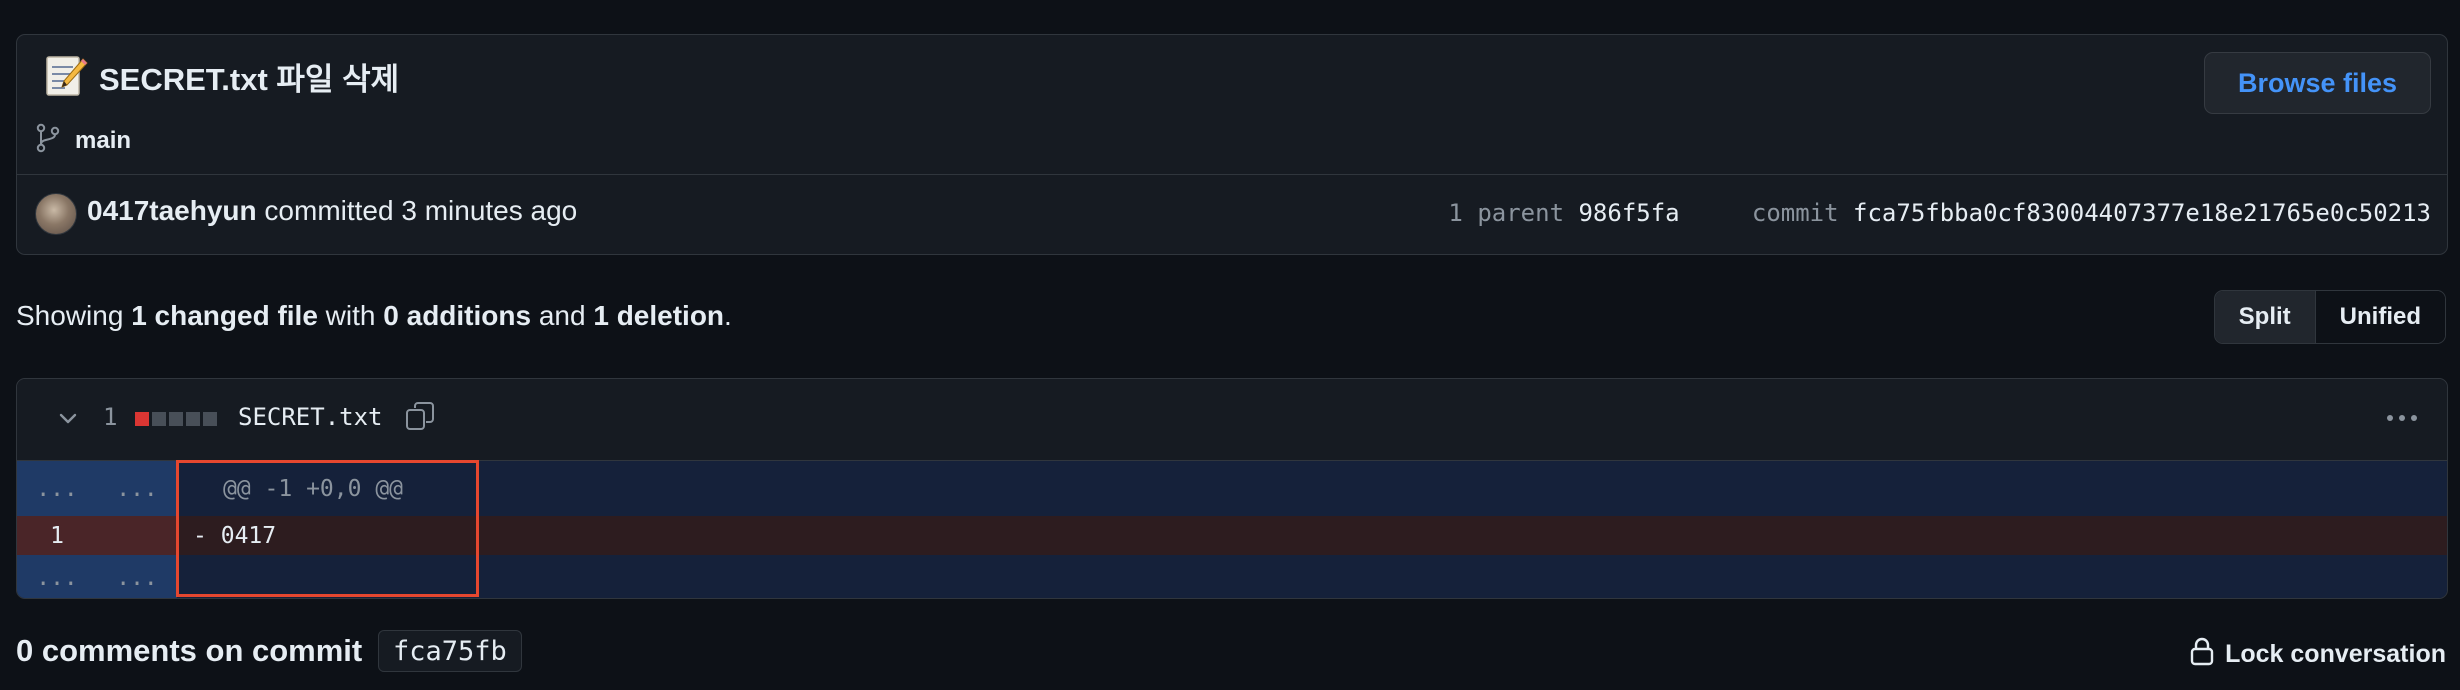 The image size is (2460, 690). What do you see at coordinates (1506, 213) in the screenshot?
I see `parent-label: 1 parent` at bounding box center [1506, 213].